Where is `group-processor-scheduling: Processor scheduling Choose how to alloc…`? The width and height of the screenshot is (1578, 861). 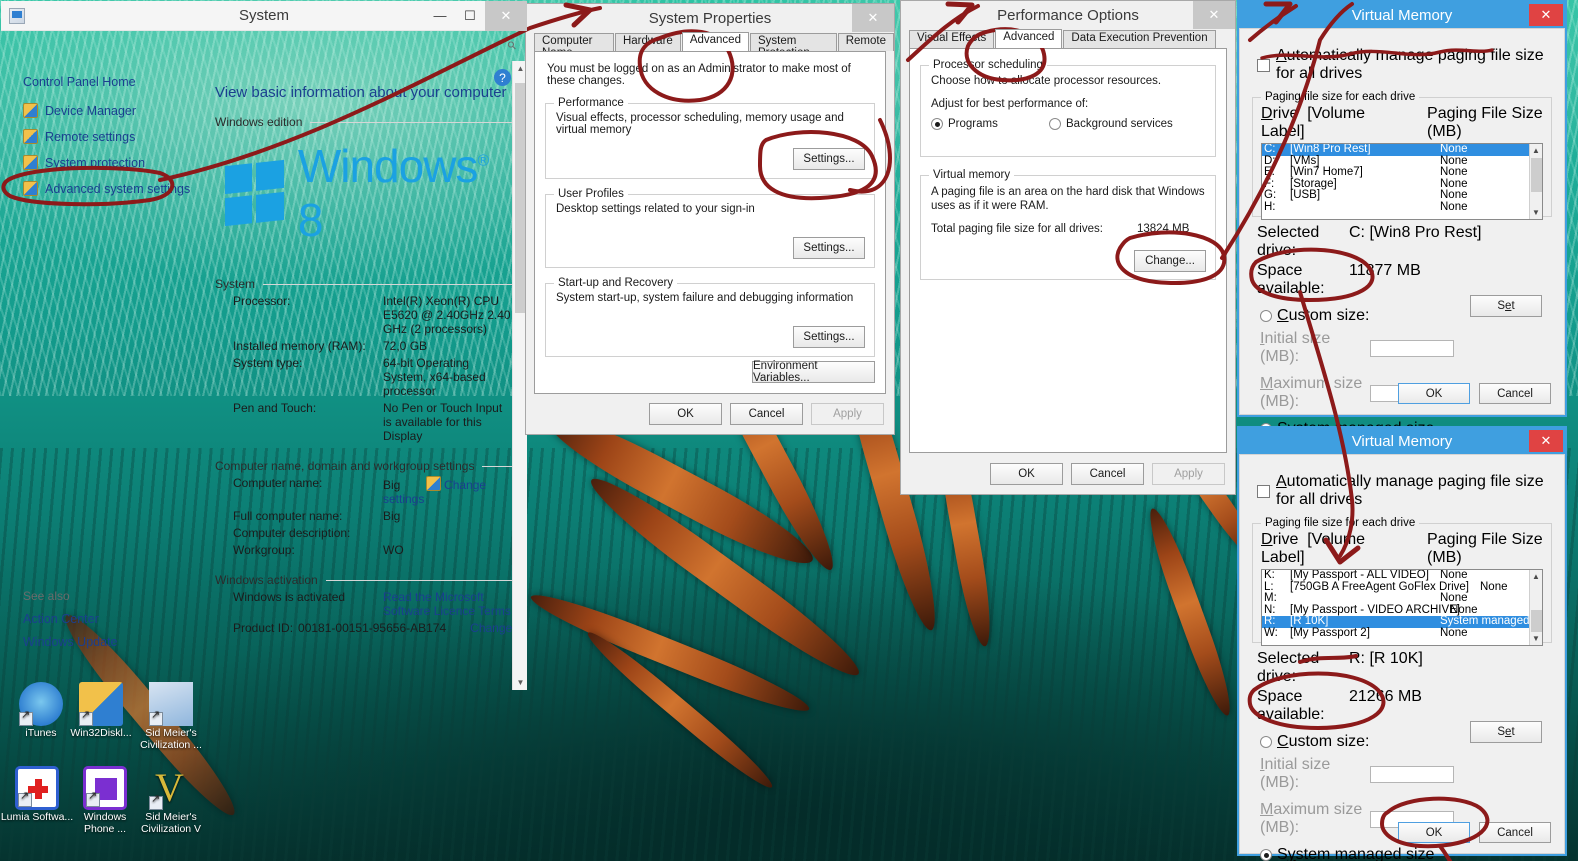
group-processor-scheduling: Processor scheduling Choose how to alloc… is located at coordinates (1068, 108).